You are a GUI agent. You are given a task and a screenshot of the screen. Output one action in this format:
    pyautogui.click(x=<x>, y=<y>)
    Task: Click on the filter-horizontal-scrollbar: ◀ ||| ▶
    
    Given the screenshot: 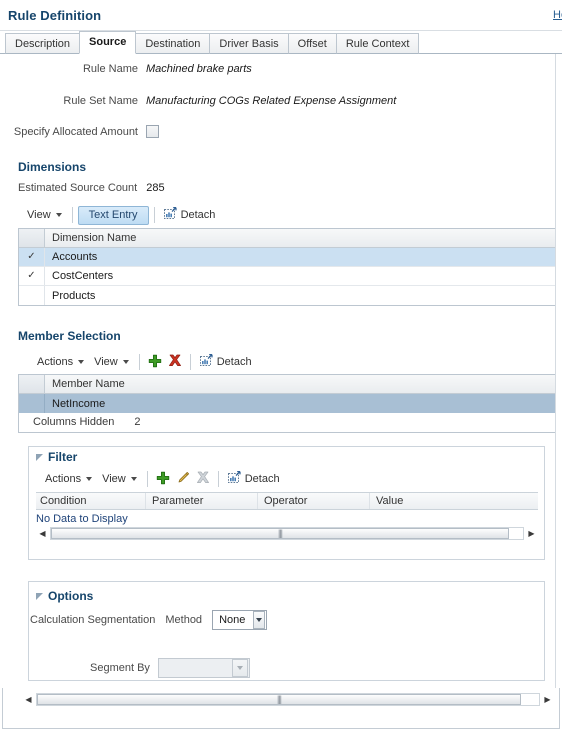 What is the action you would take?
    pyautogui.click(x=287, y=533)
    